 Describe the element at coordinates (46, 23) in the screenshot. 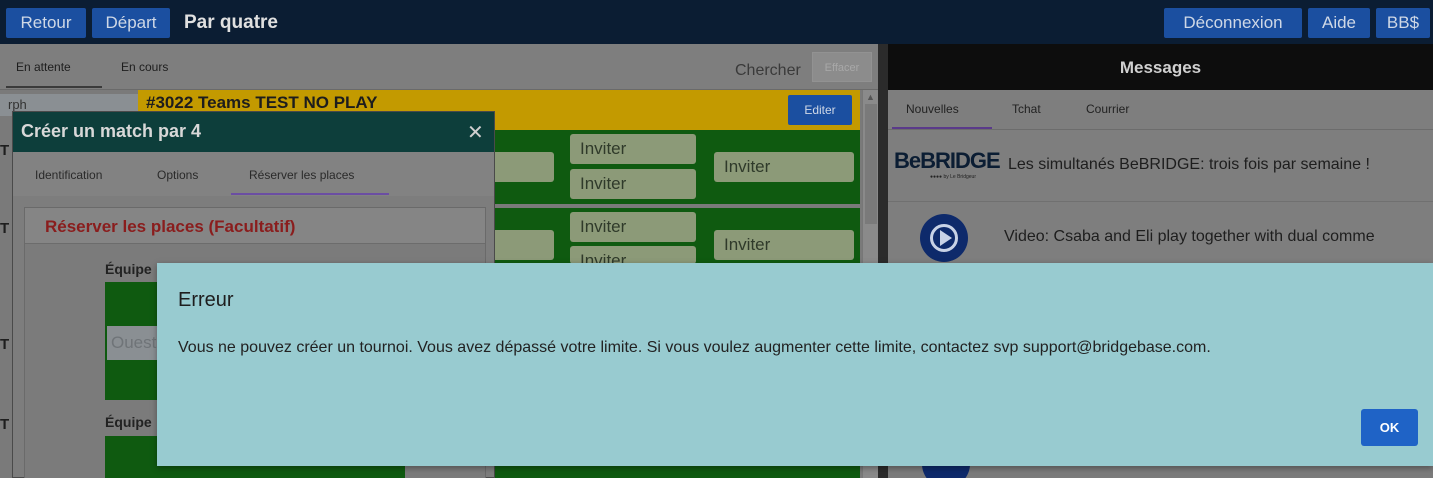

I see `back-button: Retour` at that location.